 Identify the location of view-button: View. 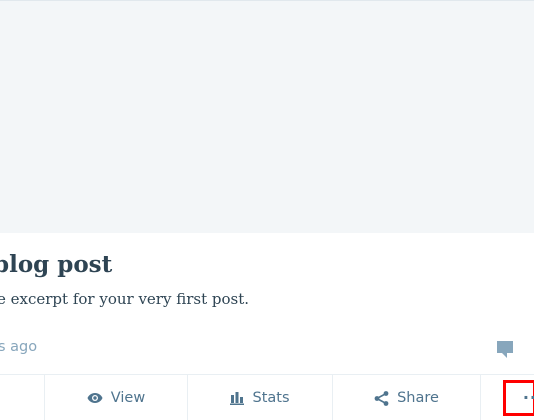
(116, 397).